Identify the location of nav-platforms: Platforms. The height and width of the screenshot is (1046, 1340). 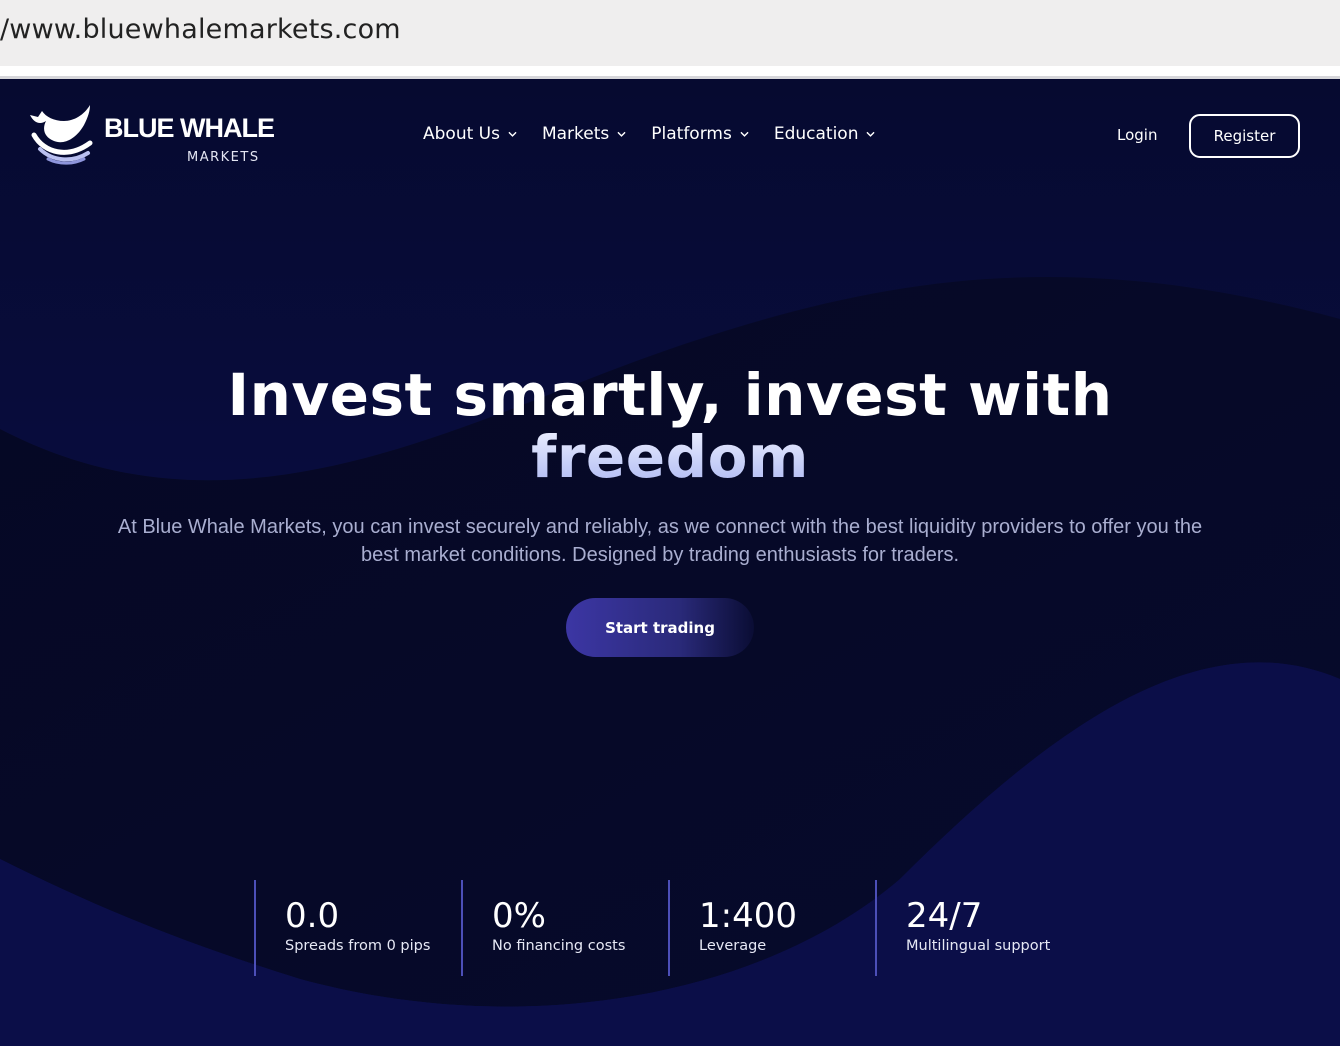
(700, 134).